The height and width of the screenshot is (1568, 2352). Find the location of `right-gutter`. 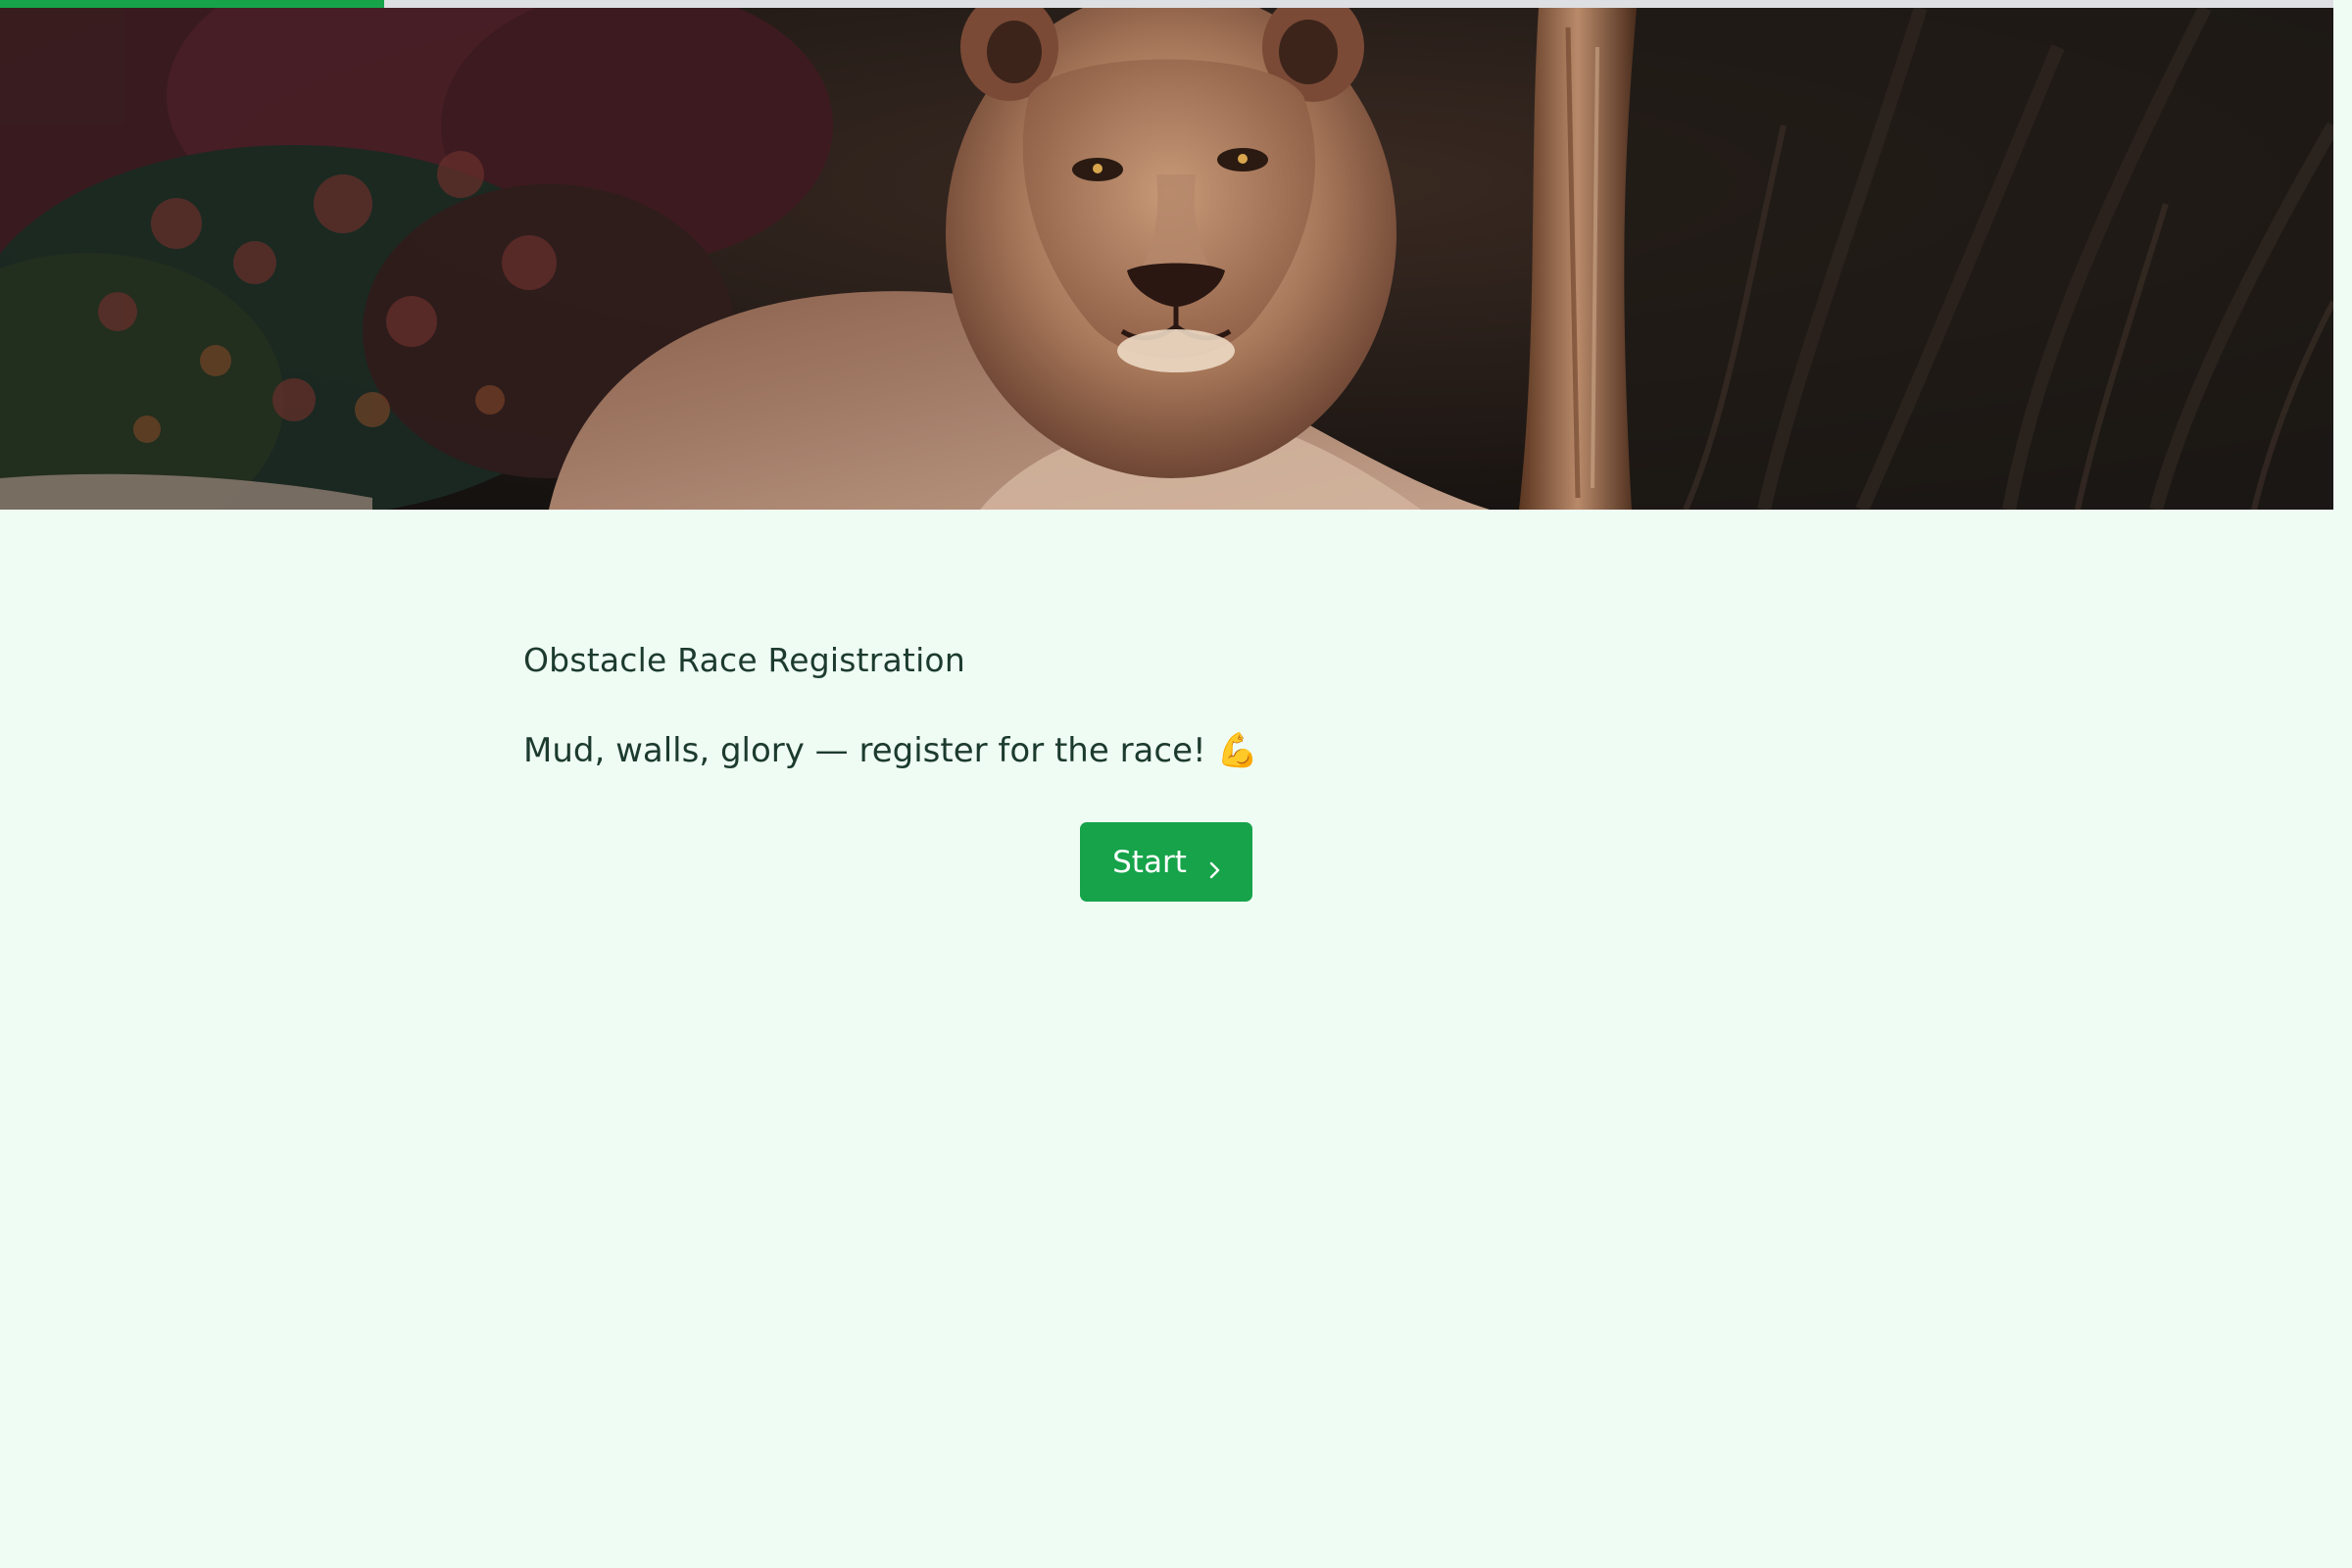

right-gutter is located at coordinates (2342, 255).